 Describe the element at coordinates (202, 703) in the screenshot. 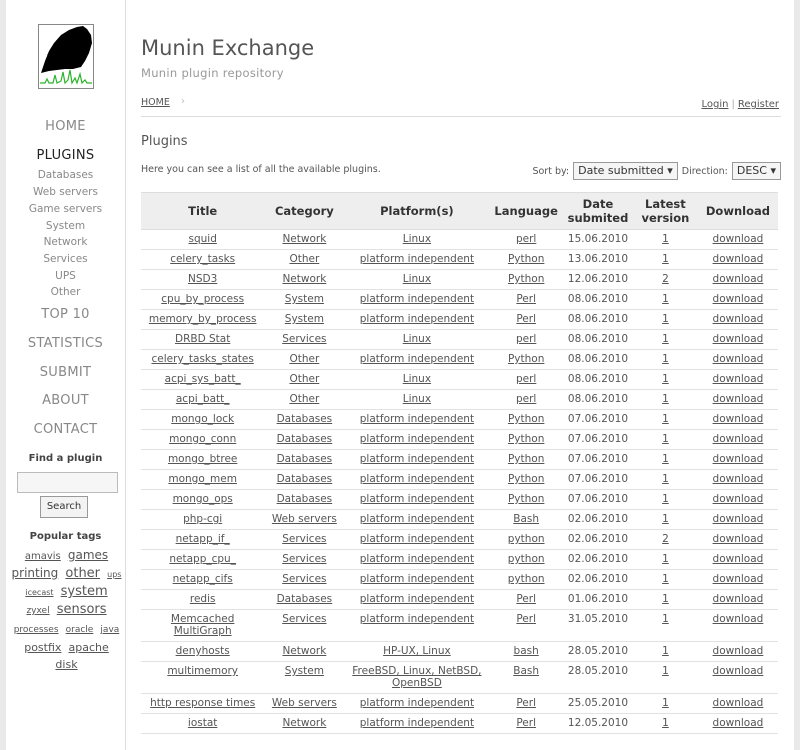

I see `title-link: http response times` at that location.